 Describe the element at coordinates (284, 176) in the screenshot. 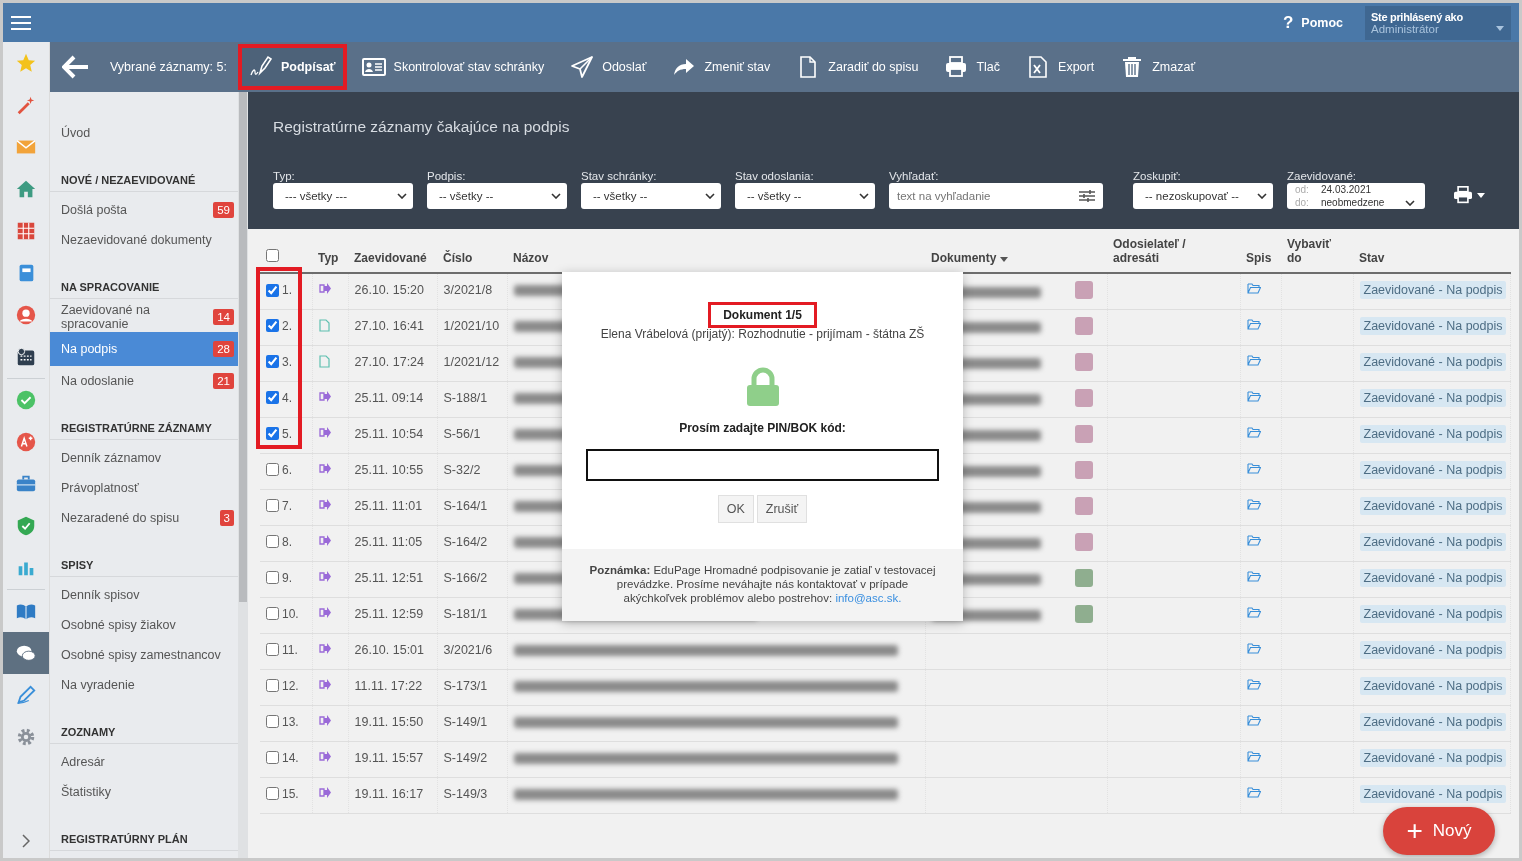

I see `filter-label: Typ:` at that location.